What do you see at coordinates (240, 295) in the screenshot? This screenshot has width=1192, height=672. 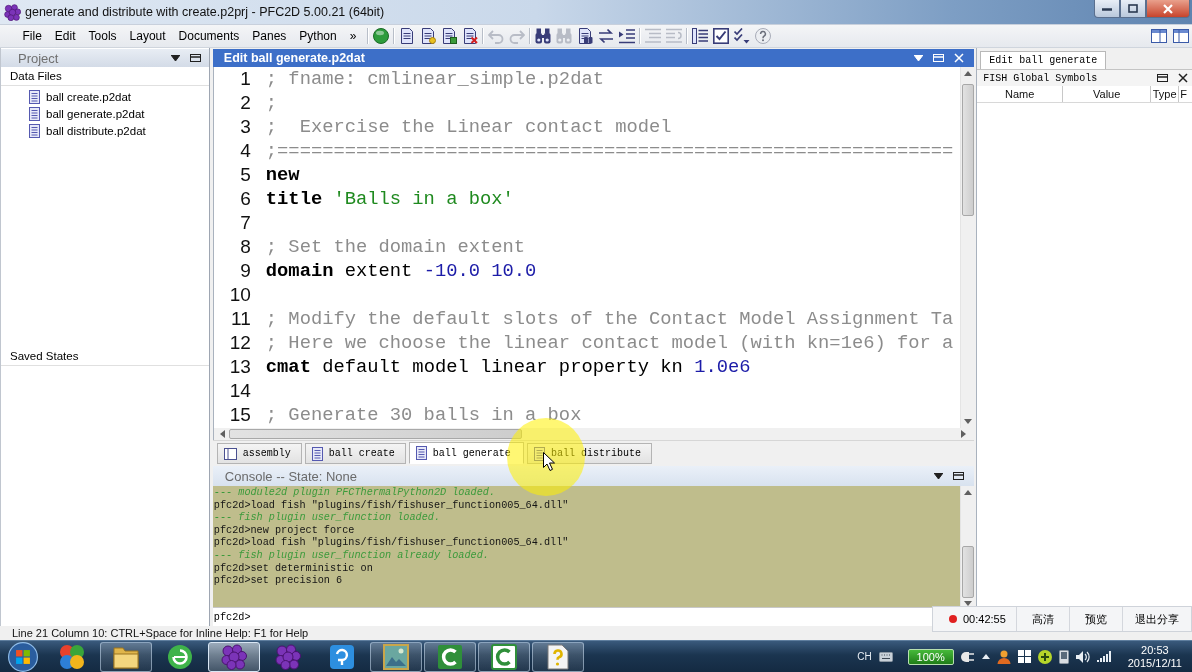 I see `line-number: 10` at bounding box center [240, 295].